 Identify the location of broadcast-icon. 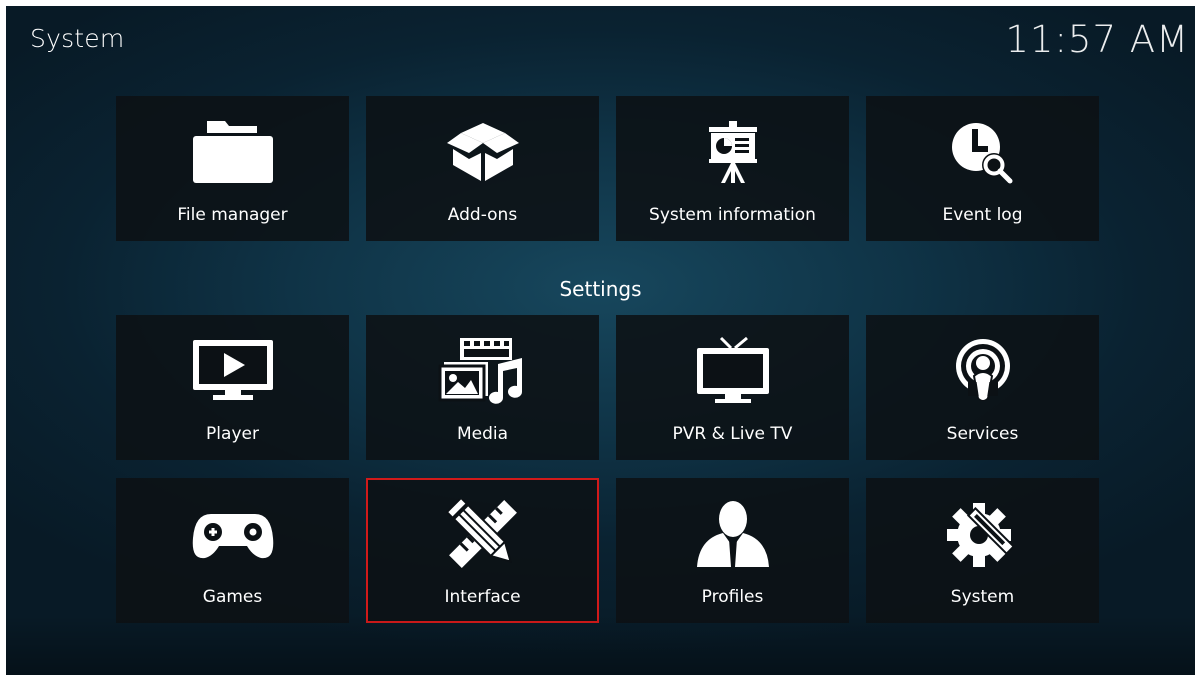
(982, 371).